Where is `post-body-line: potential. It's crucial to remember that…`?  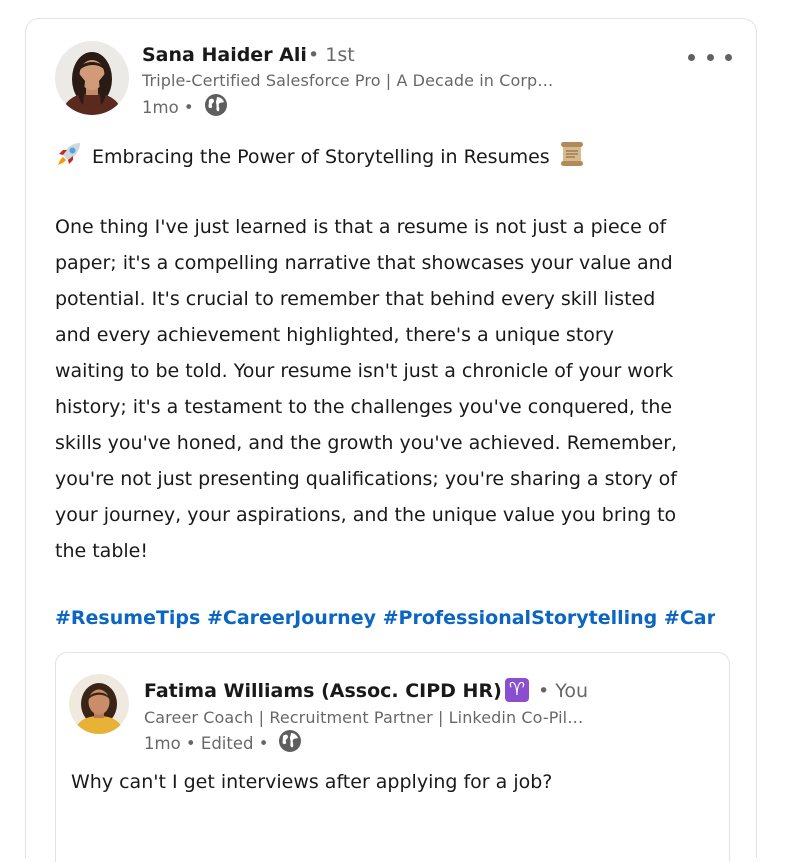 post-body-line: potential. It's crucial to remember that… is located at coordinates (355, 299).